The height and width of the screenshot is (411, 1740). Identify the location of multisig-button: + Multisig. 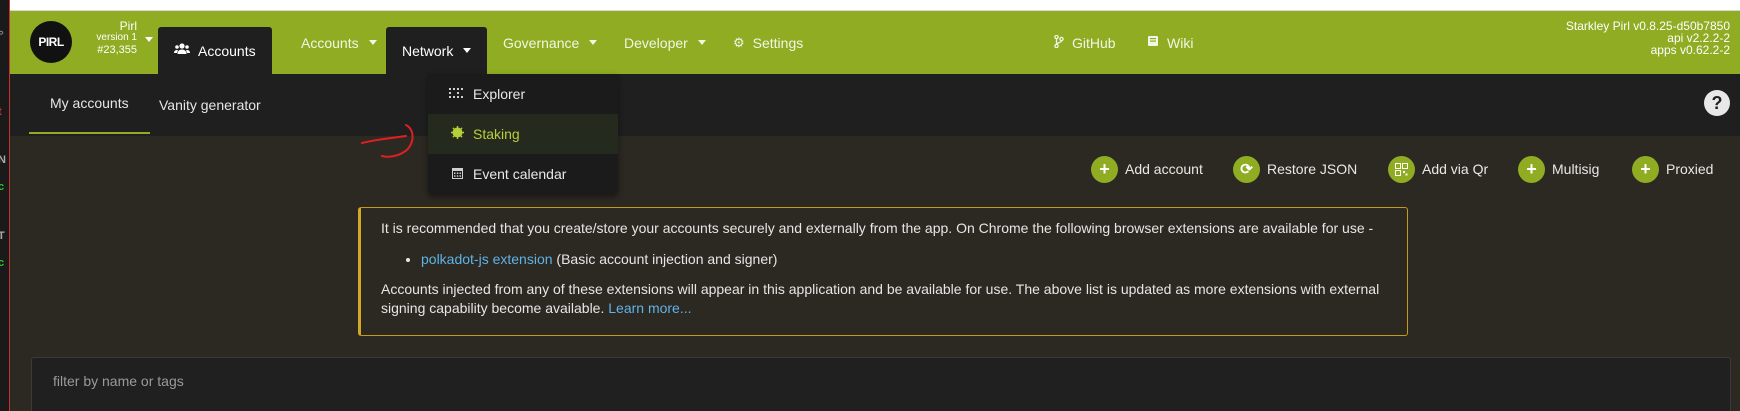
(1558, 169).